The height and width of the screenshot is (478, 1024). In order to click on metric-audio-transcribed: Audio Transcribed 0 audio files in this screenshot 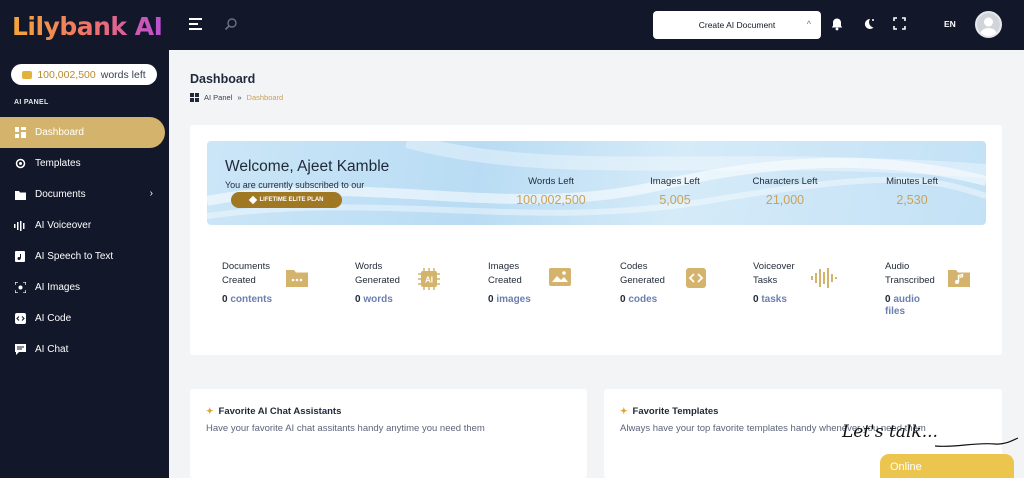, I will do `click(930, 289)`.